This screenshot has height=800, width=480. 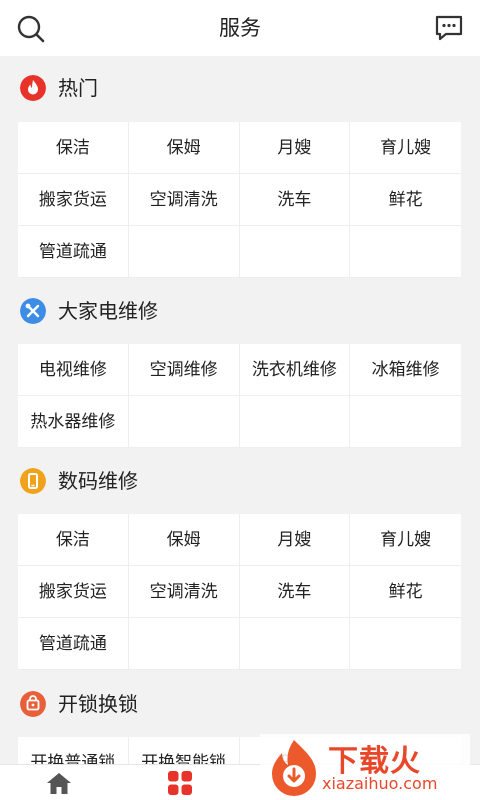 What do you see at coordinates (73, 422) in the screenshot?
I see `service-item: 热水器维修` at bounding box center [73, 422].